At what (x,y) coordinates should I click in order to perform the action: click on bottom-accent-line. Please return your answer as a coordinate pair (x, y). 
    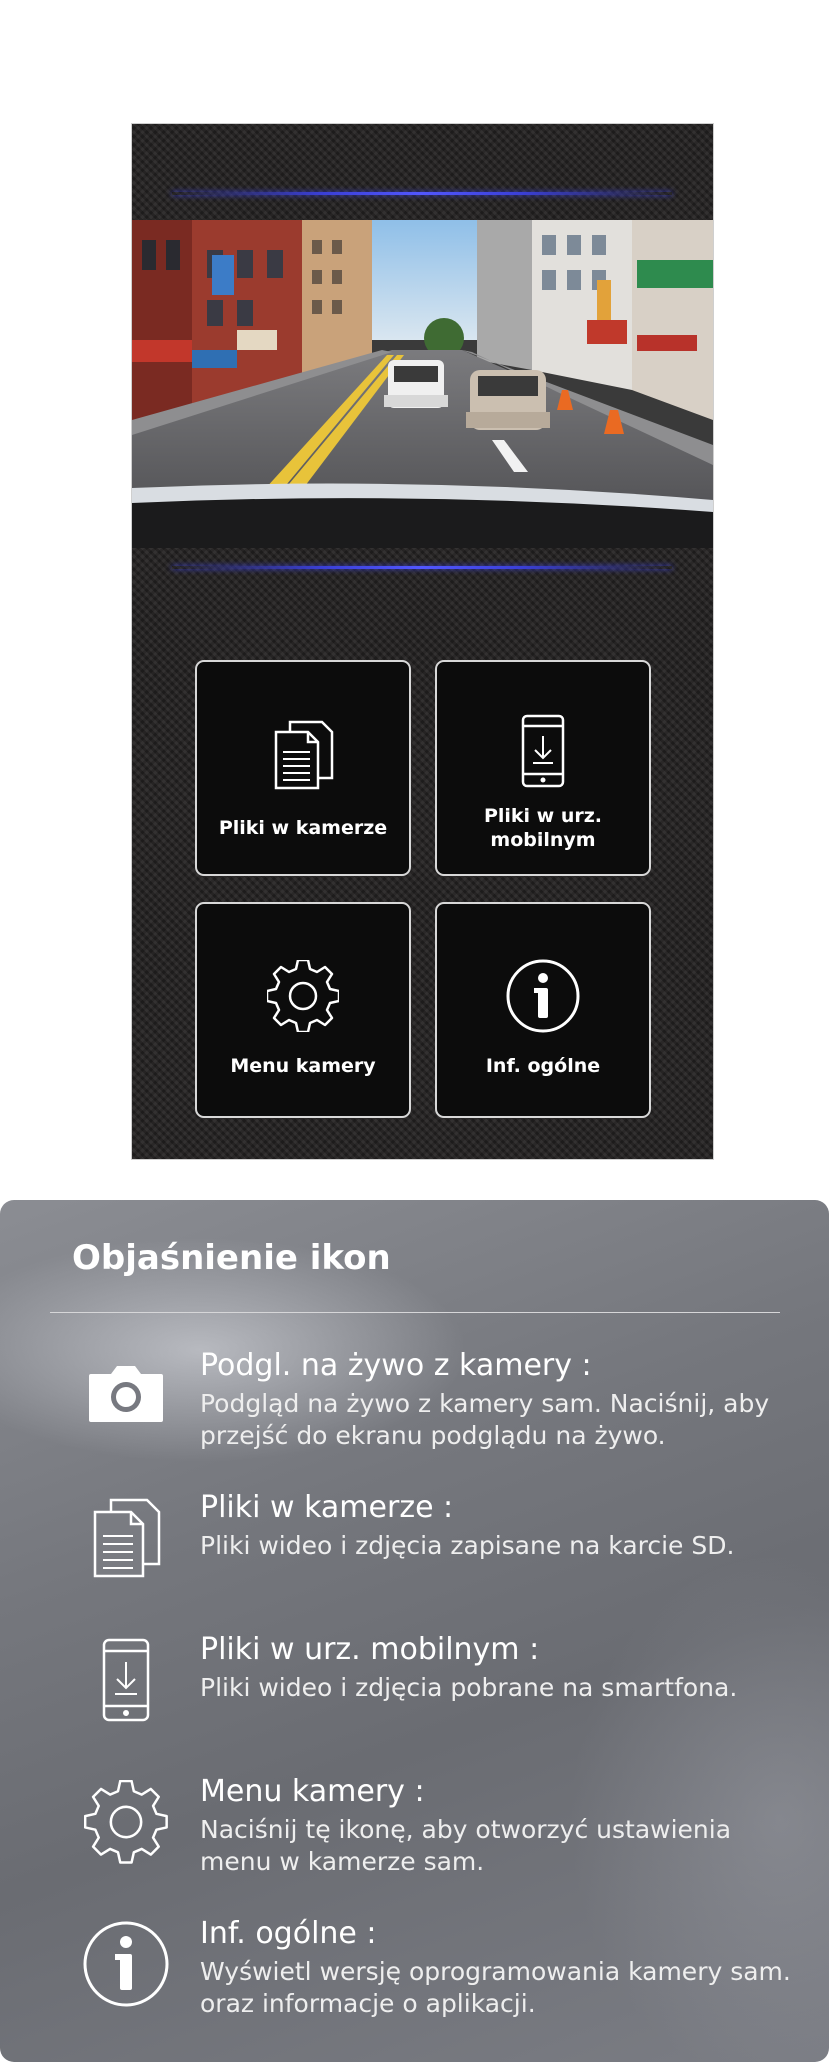
    Looking at the image, I should click on (422, 567).